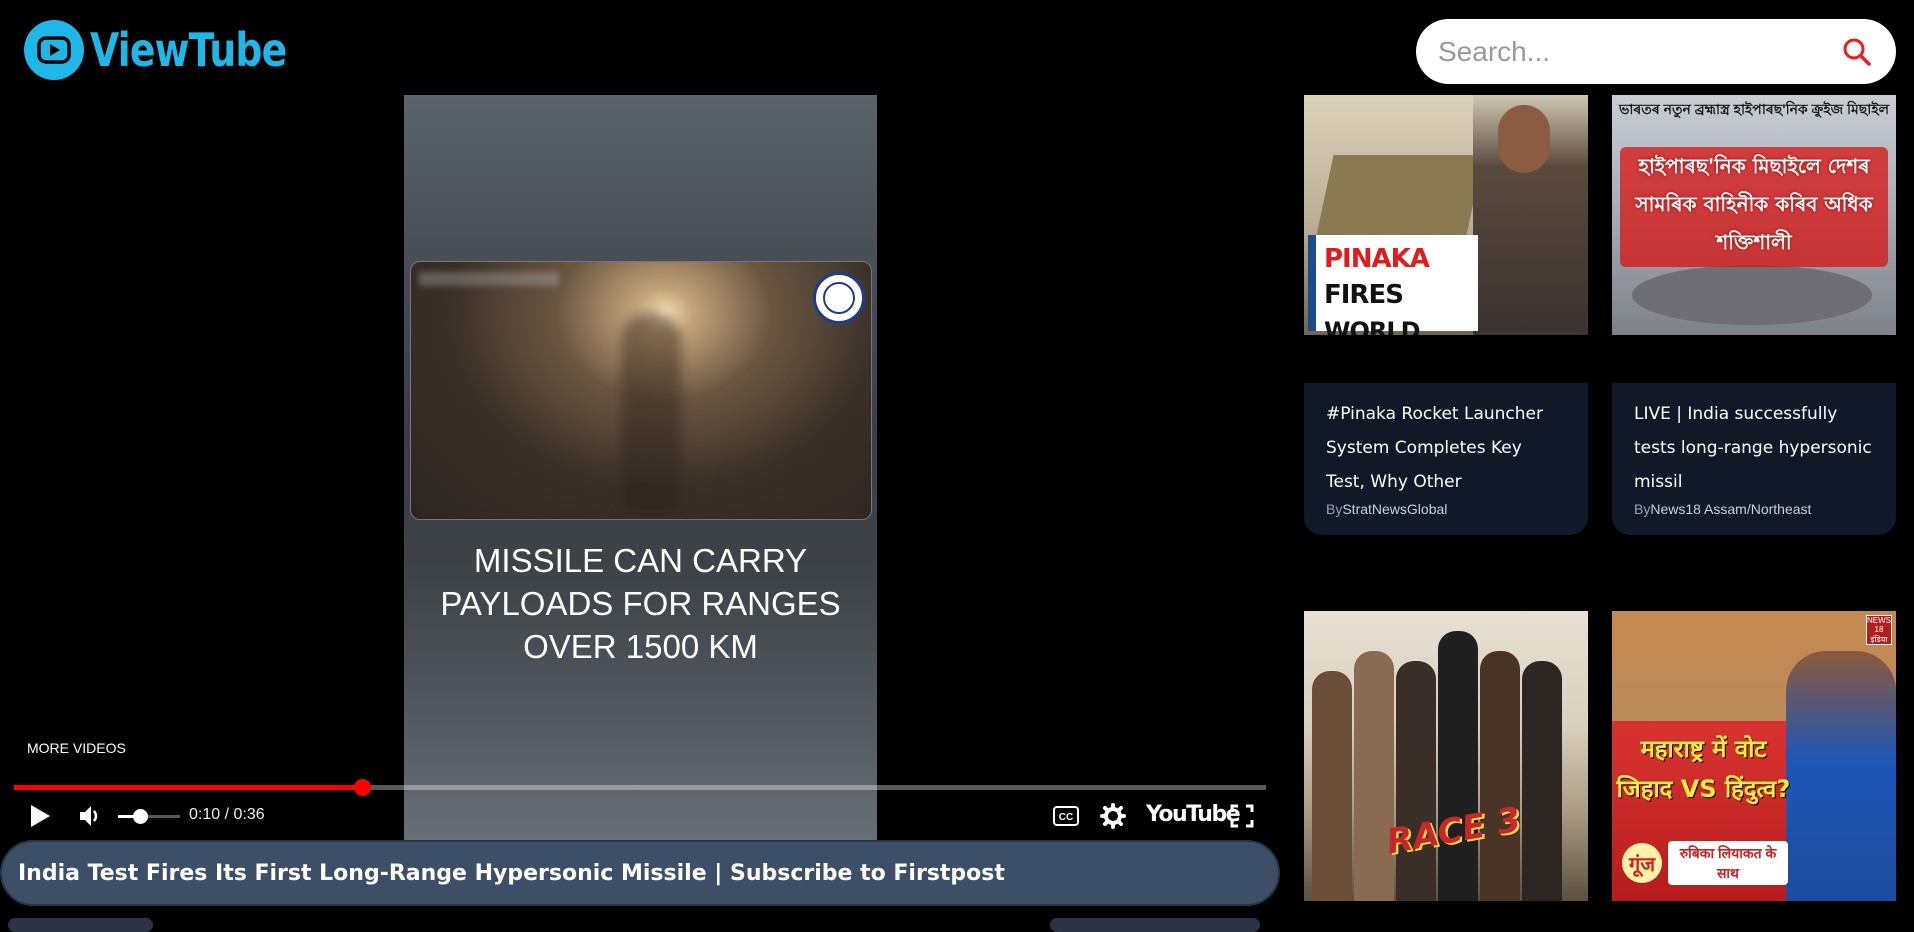 The width and height of the screenshot is (1914, 932). Describe the element at coordinates (489, 279) in the screenshot. I see `blurred-watermark` at that location.